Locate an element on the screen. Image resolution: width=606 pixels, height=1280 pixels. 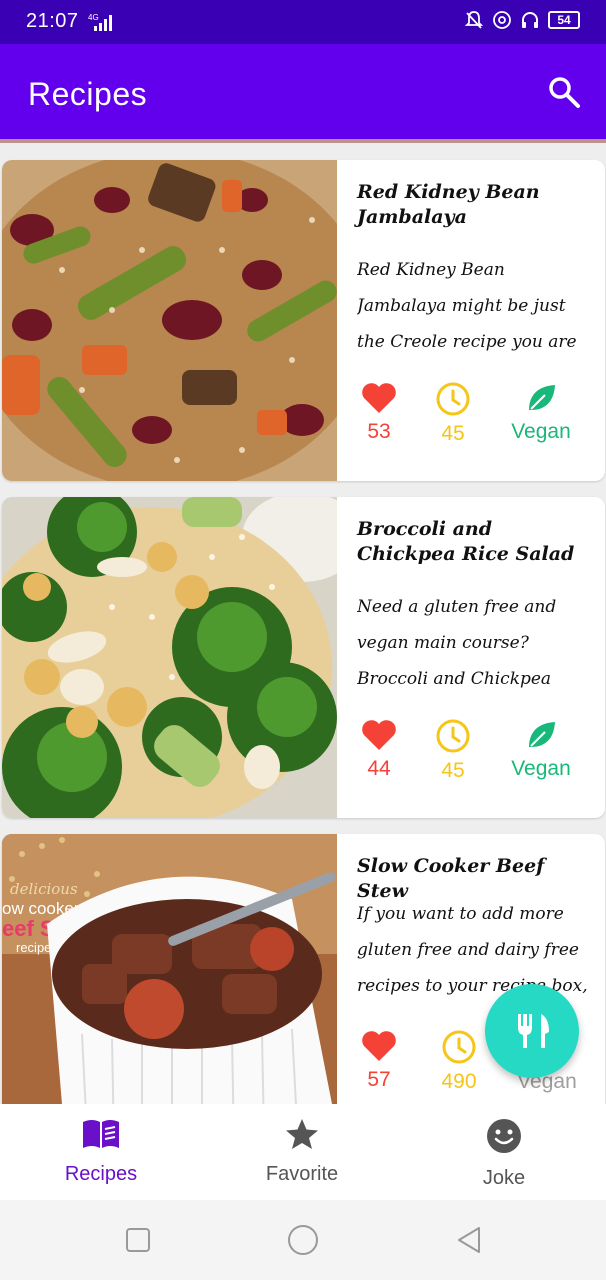
recipe-stats: 53 45 Vegan is located at coordinates (473, 417).